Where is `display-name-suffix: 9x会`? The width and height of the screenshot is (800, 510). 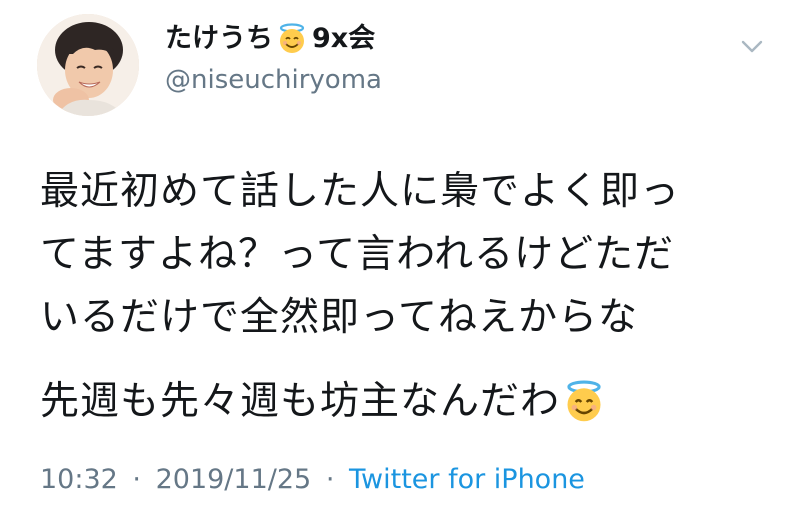
display-name-suffix: 9x会 is located at coordinates (344, 38).